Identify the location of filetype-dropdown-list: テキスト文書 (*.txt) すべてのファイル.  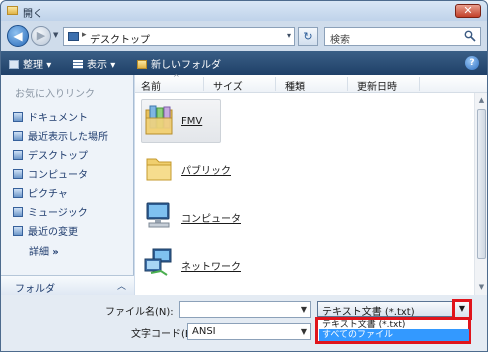
(393, 330).